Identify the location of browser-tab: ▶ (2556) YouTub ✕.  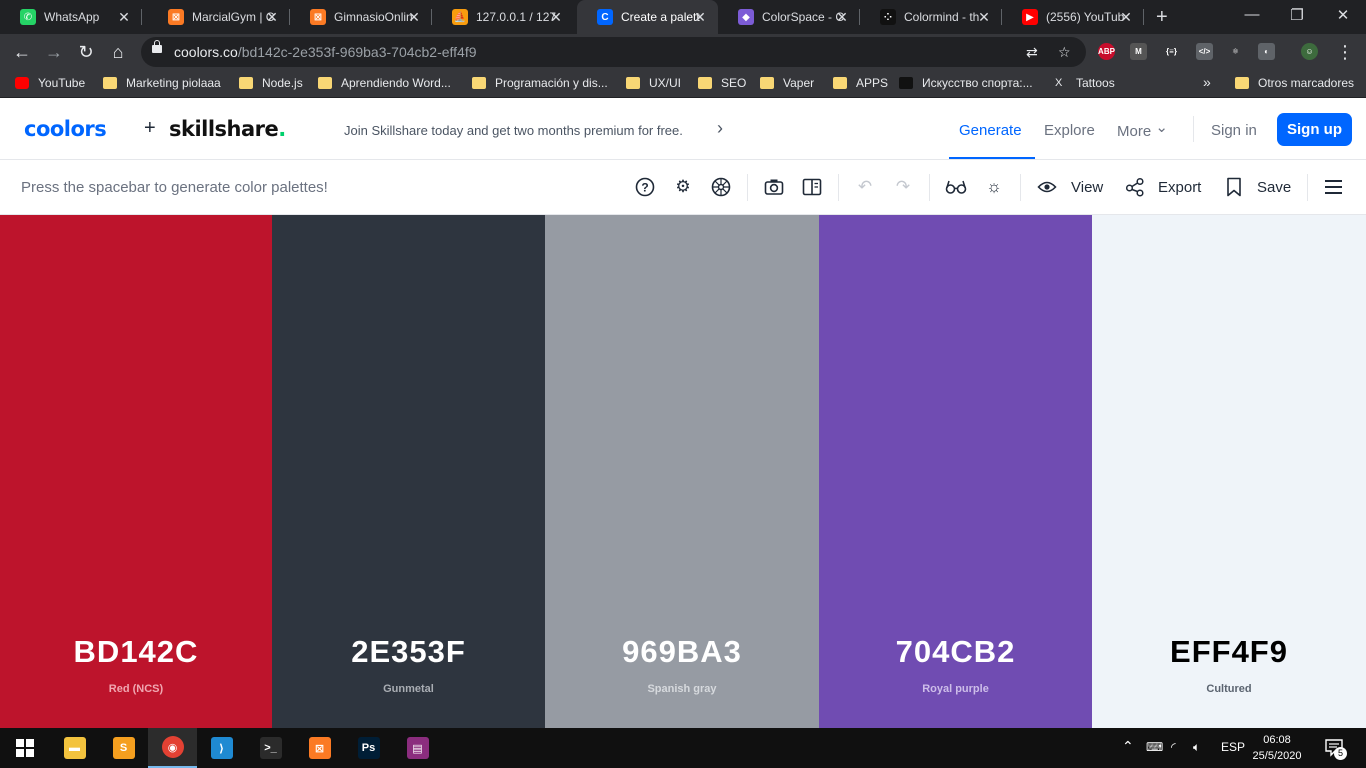
(1073, 17).